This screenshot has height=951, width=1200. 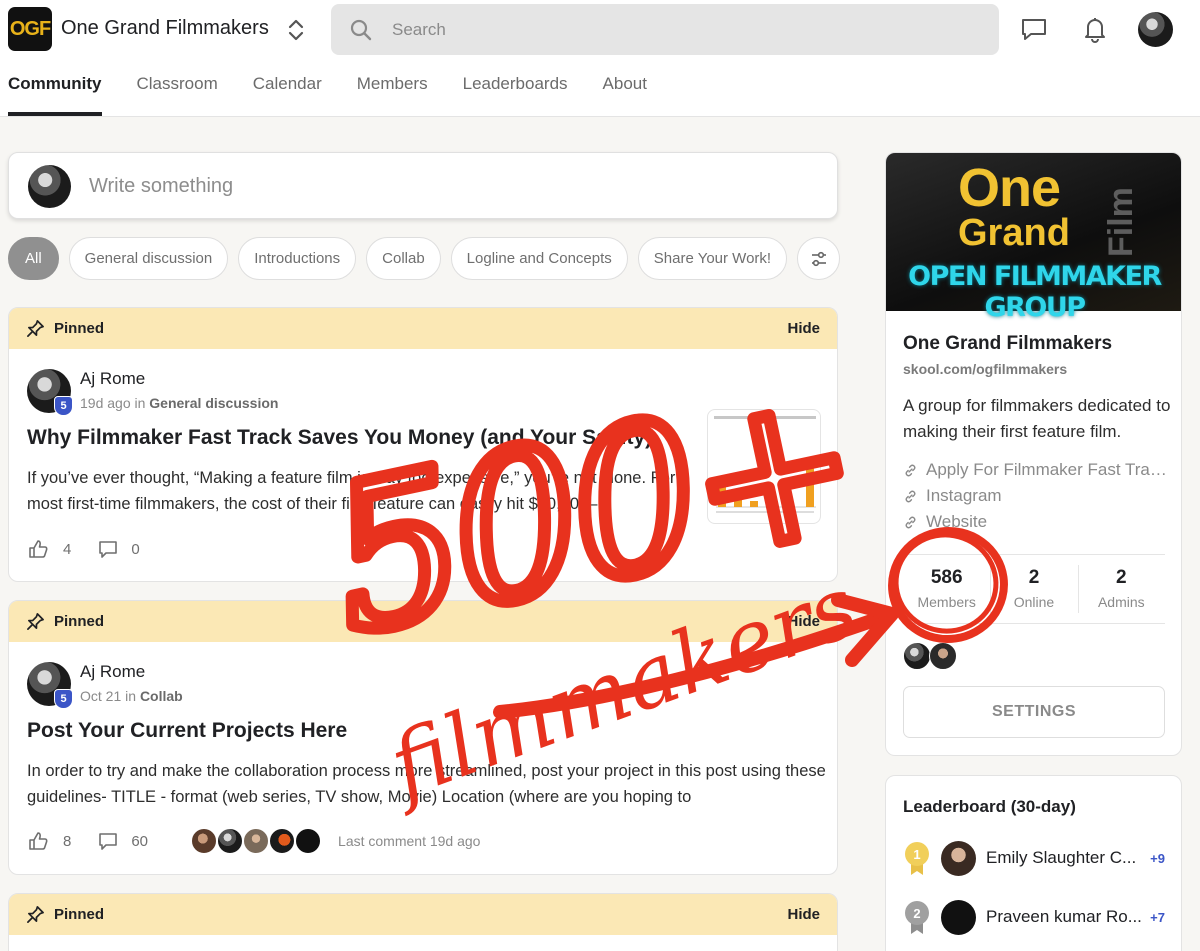 What do you see at coordinates (392, 95) in the screenshot?
I see `tab-members: Members` at bounding box center [392, 95].